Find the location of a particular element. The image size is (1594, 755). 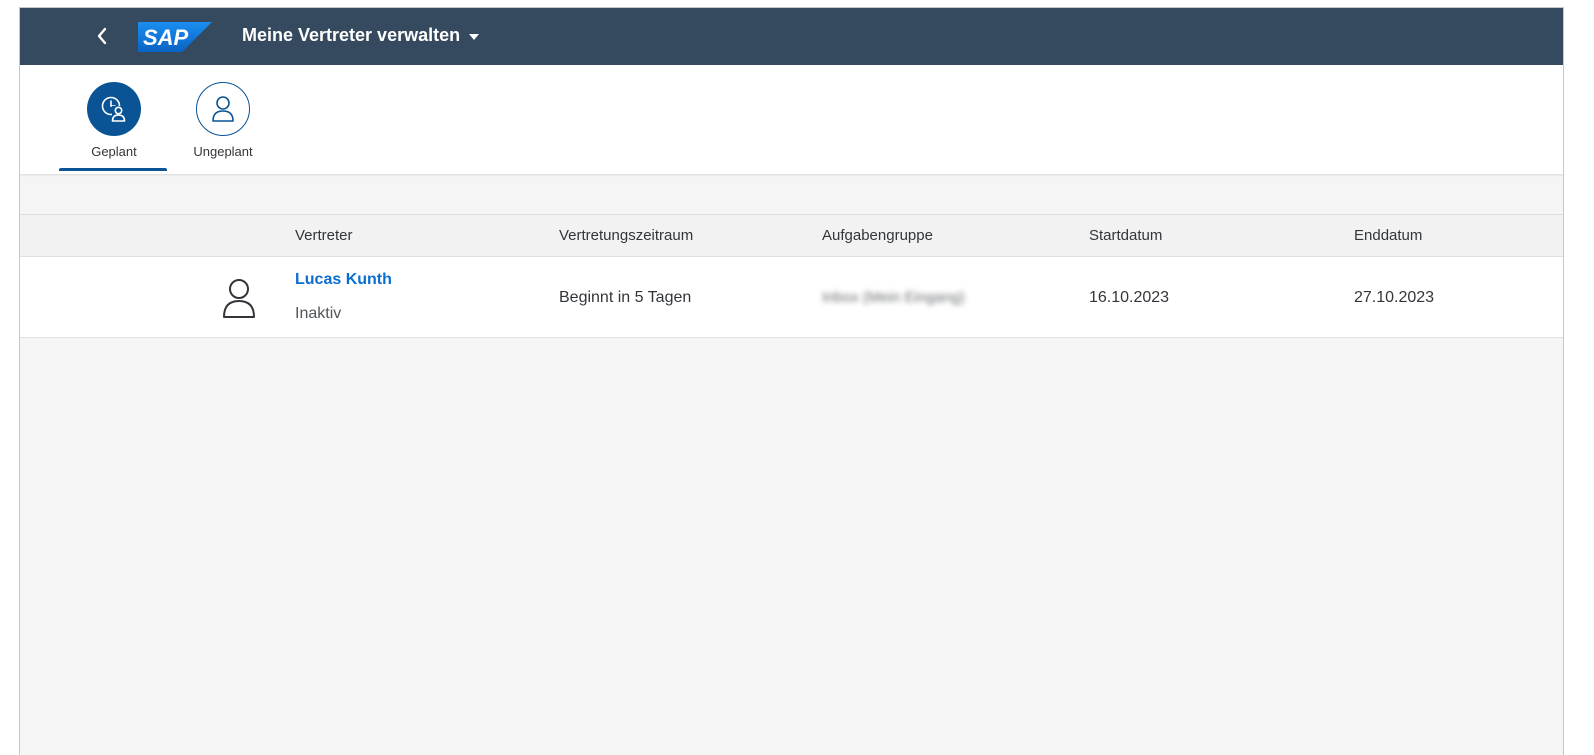

substitute-name-link: Lucas Kunth is located at coordinates (343, 280).